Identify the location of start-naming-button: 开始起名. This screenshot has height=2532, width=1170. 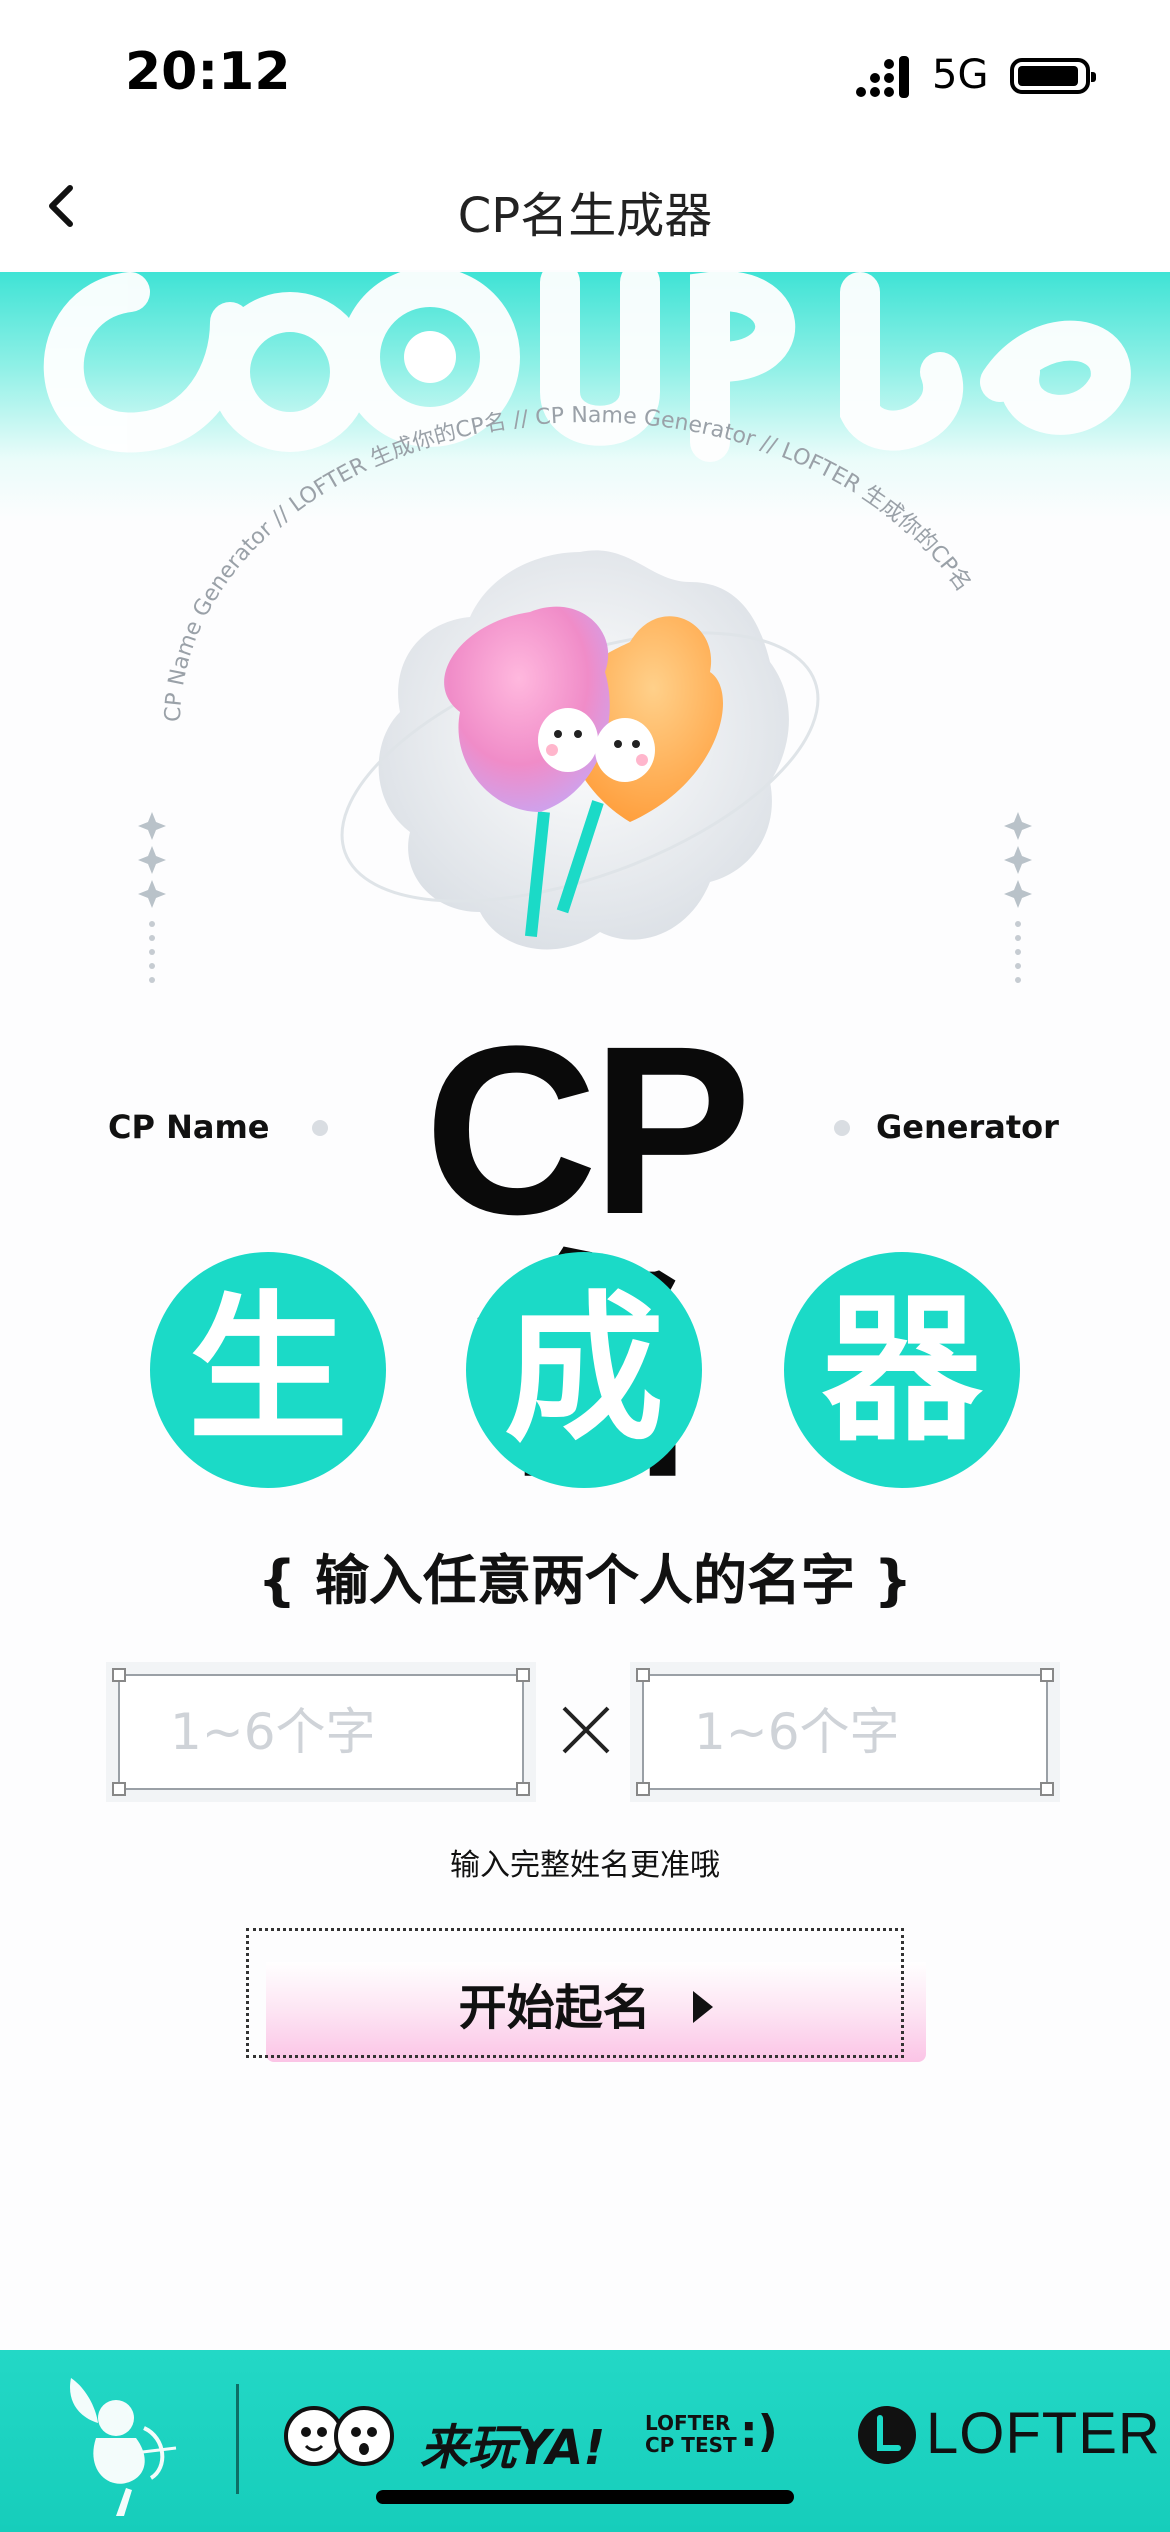
(586, 1995).